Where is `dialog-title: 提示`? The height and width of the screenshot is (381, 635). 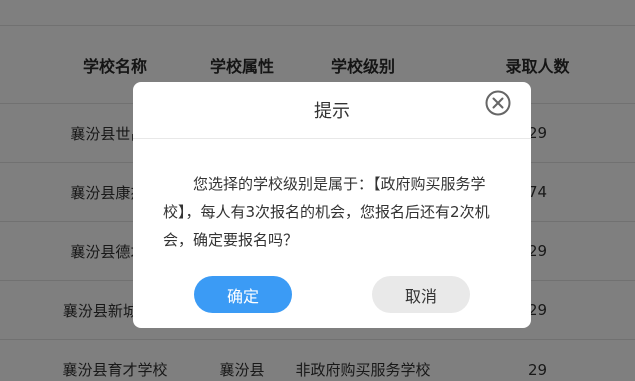 dialog-title: 提示 is located at coordinates (332, 110).